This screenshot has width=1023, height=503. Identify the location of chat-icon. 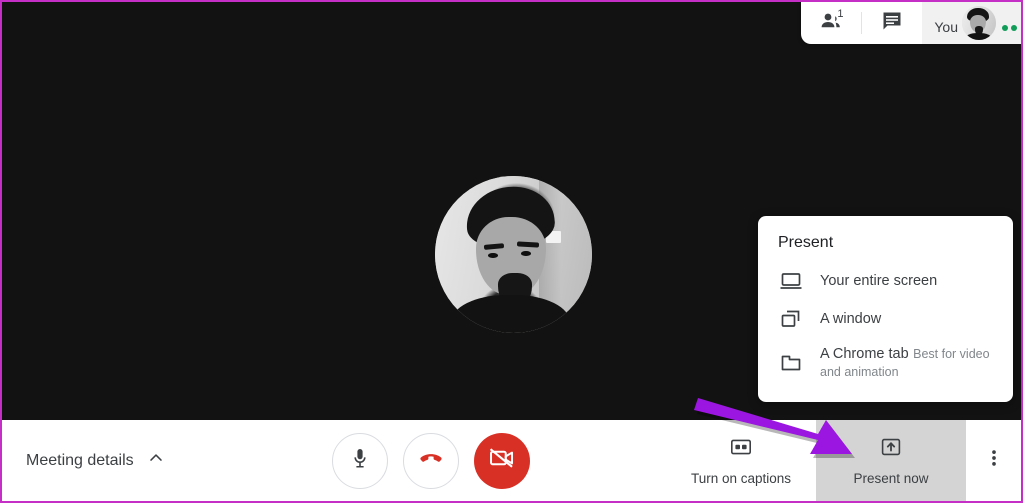
(892, 23).